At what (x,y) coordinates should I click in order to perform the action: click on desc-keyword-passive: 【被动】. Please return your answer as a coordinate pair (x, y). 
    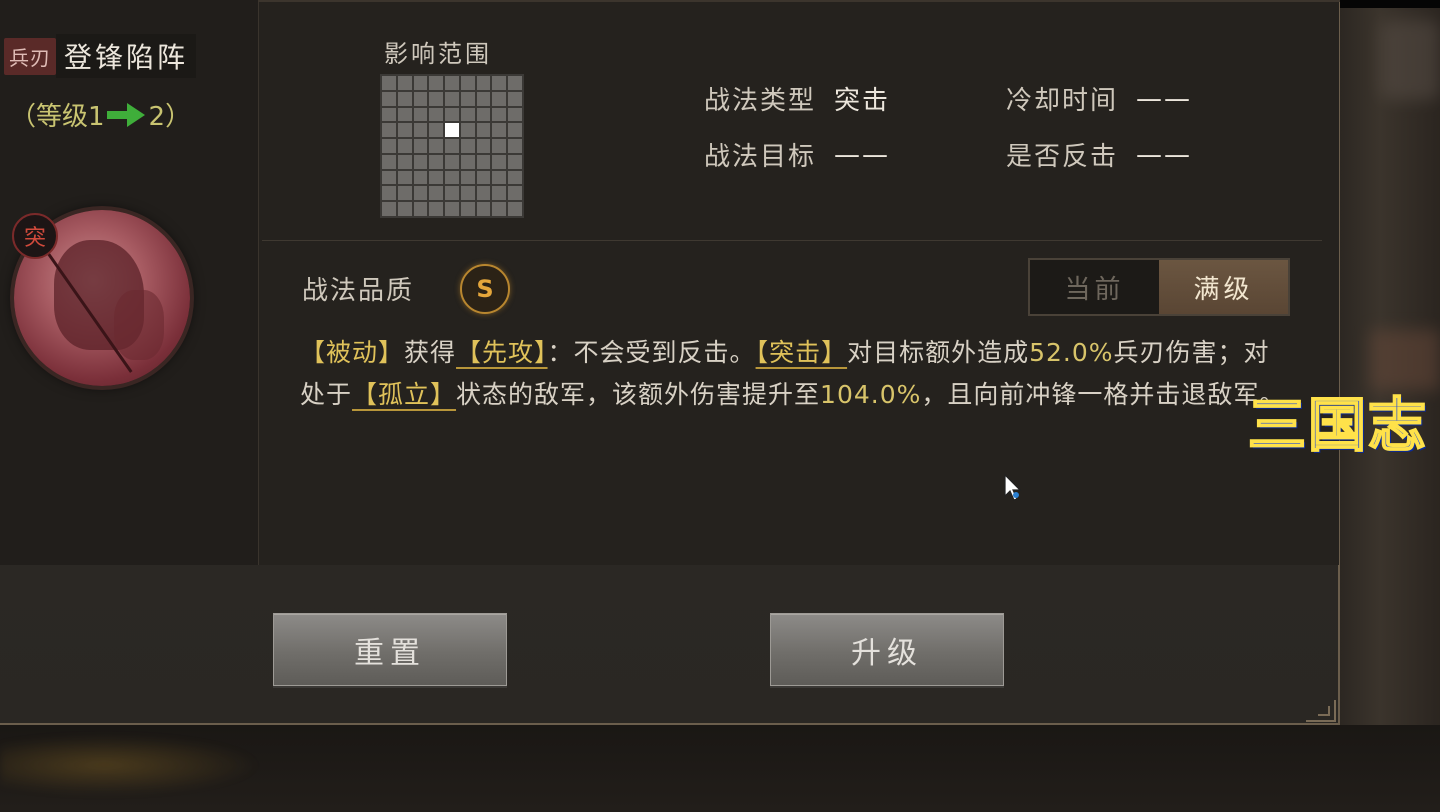
    Looking at the image, I should click on (352, 352).